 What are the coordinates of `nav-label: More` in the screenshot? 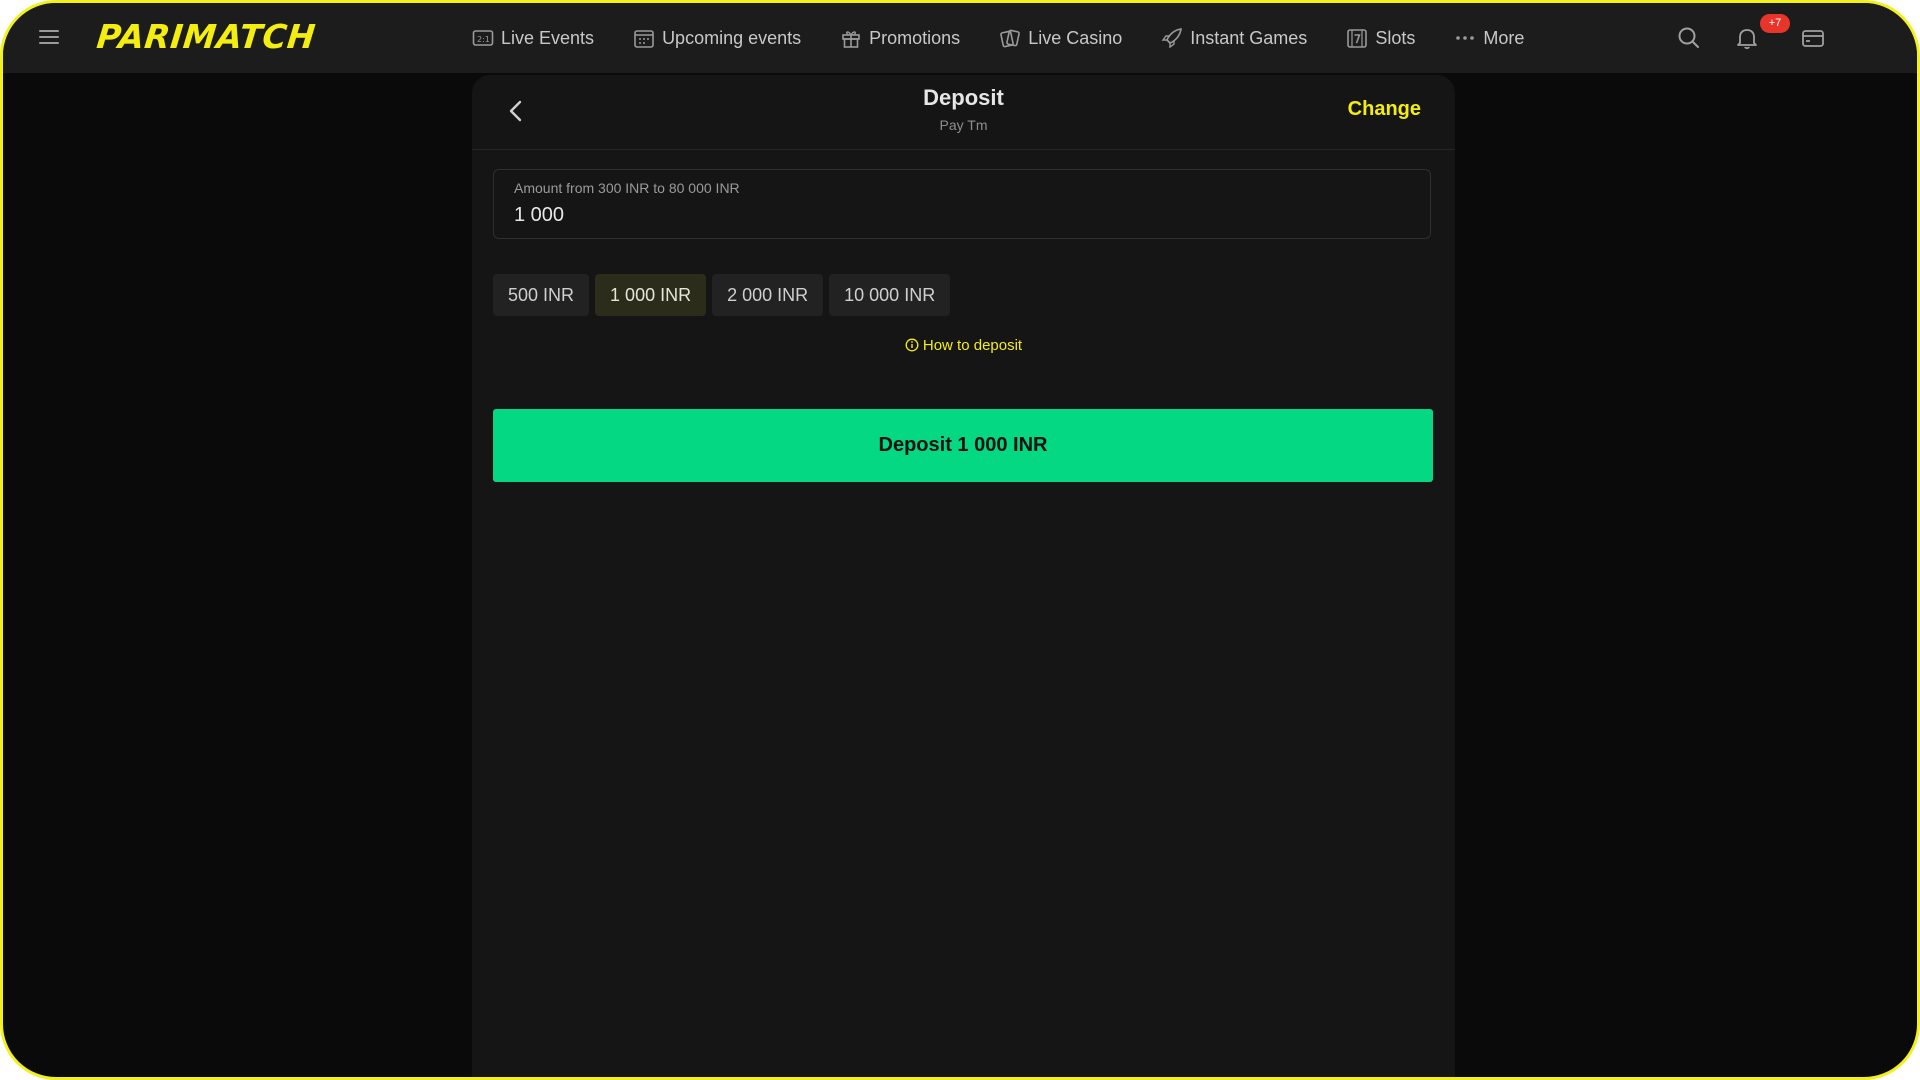 It's located at (1504, 37).